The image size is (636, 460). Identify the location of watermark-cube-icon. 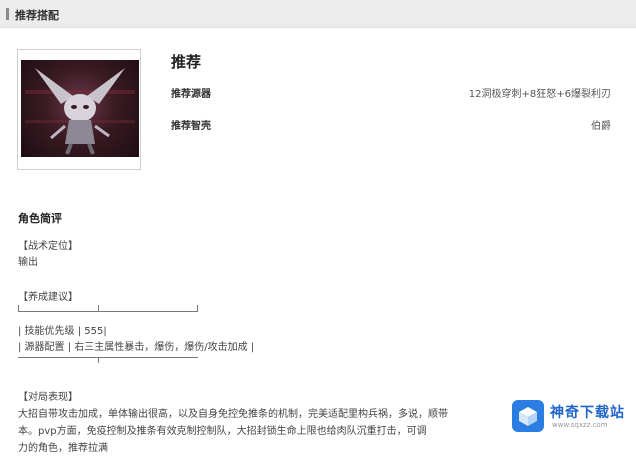
(528, 416).